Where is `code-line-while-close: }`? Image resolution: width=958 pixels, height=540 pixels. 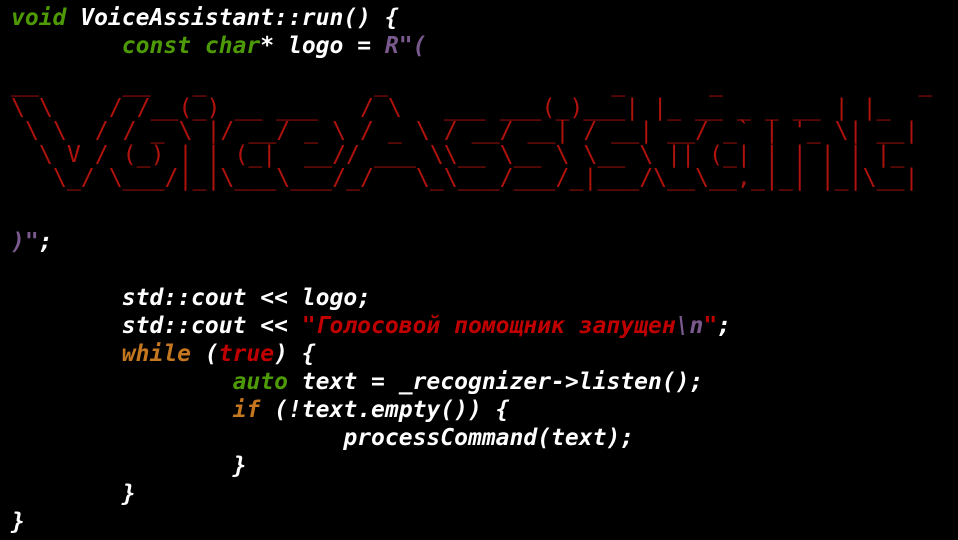 code-line-while-close: } is located at coordinates (73, 494).